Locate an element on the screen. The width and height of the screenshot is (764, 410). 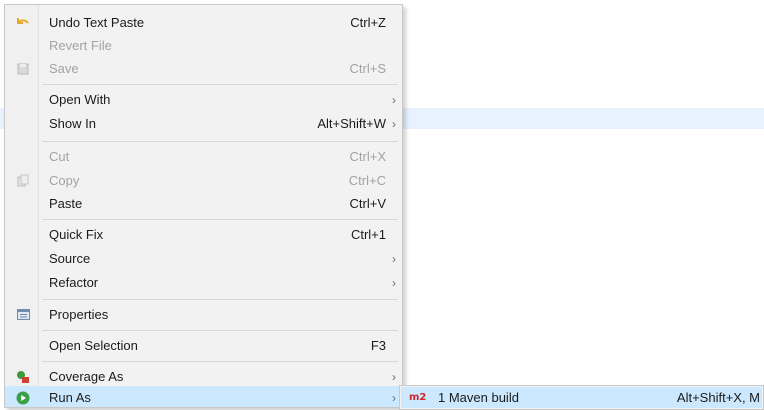
menu-item-label: Open With is located at coordinates (80, 99).